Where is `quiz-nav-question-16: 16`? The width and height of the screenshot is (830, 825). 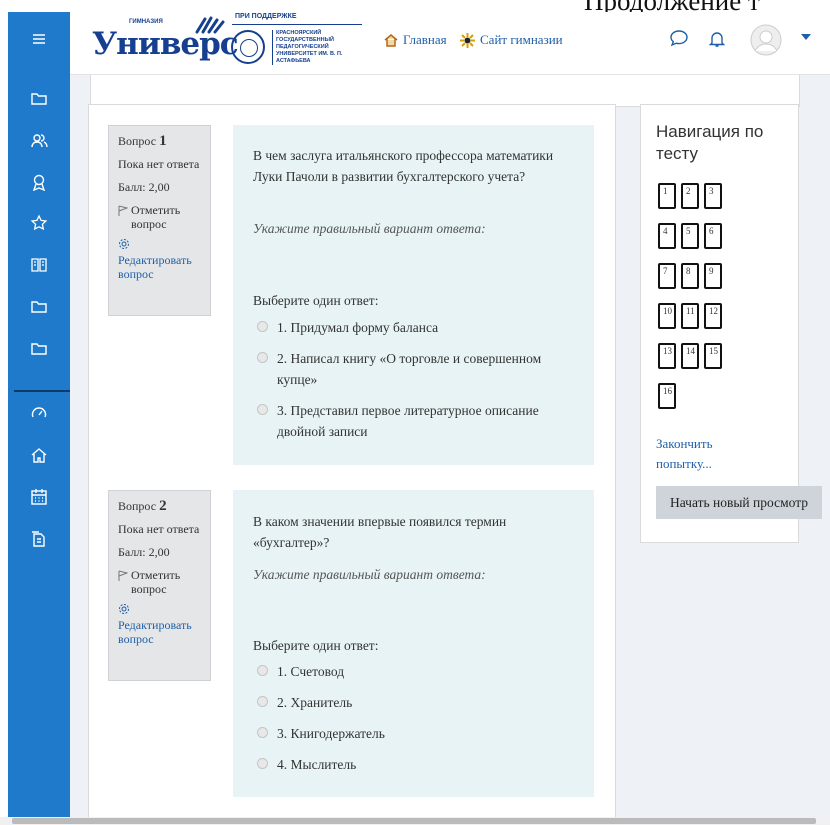
quiz-nav-question-16: 16 is located at coordinates (667, 396).